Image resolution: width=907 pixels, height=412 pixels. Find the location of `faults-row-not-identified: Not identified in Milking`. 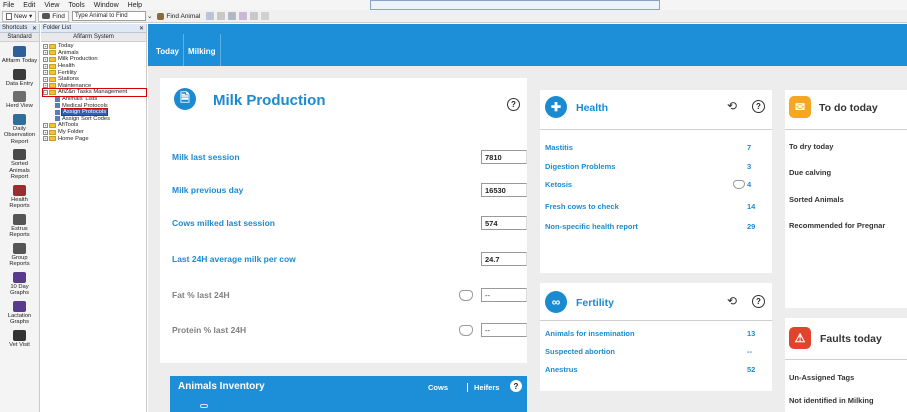

faults-row-not-identified: Not identified in Milking is located at coordinates (831, 400).